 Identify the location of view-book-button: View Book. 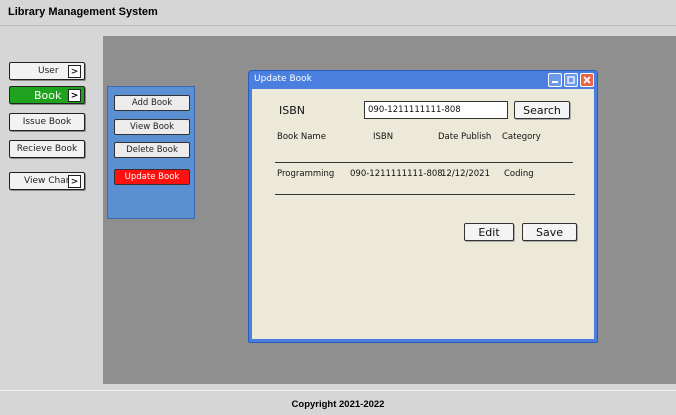
(152, 127).